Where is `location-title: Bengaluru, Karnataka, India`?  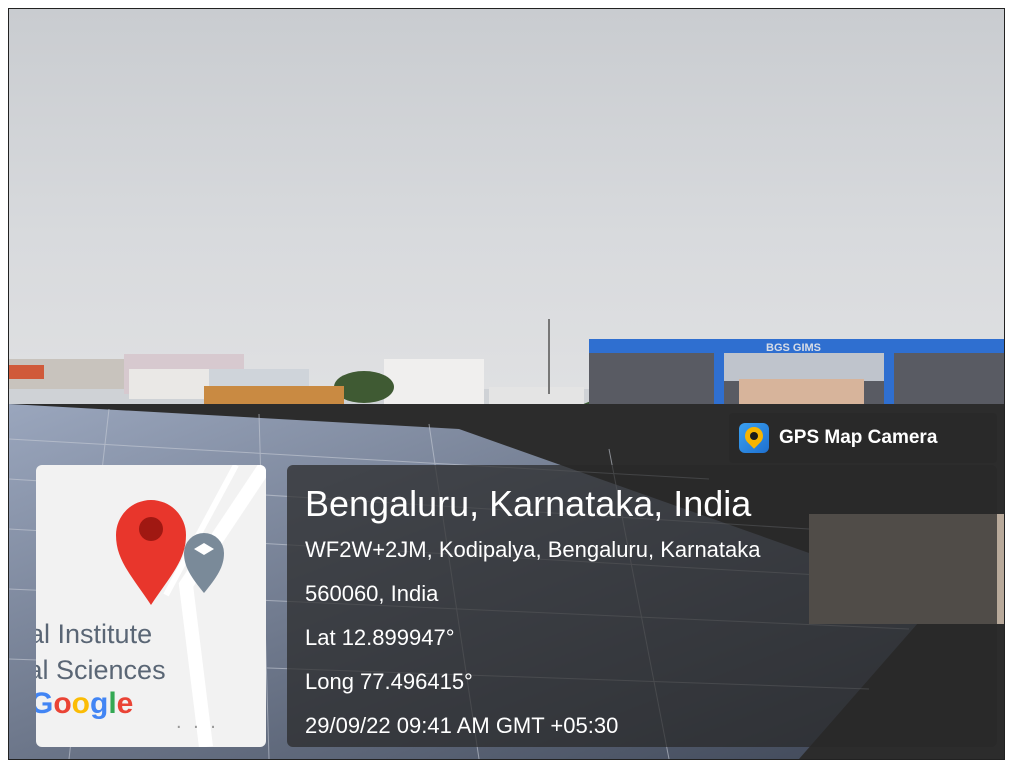
location-title: Bengaluru, Karnataka, India is located at coordinates (528, 503).